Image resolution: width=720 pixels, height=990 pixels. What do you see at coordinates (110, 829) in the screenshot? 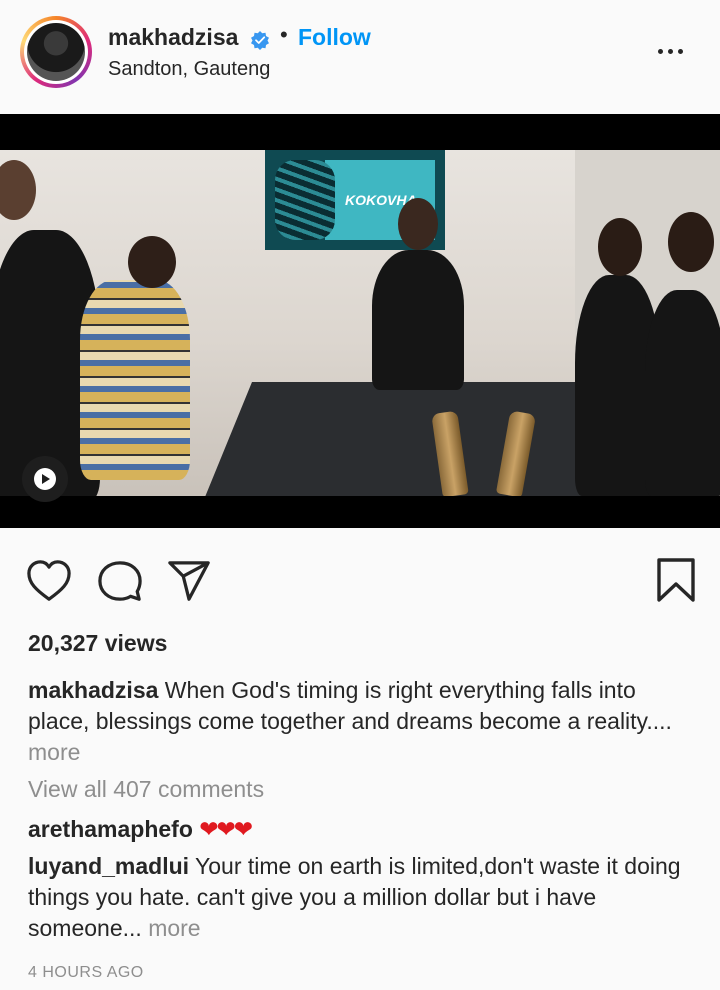
I see `comment-author: arethamaphefo` at bounding box center [110, 829].